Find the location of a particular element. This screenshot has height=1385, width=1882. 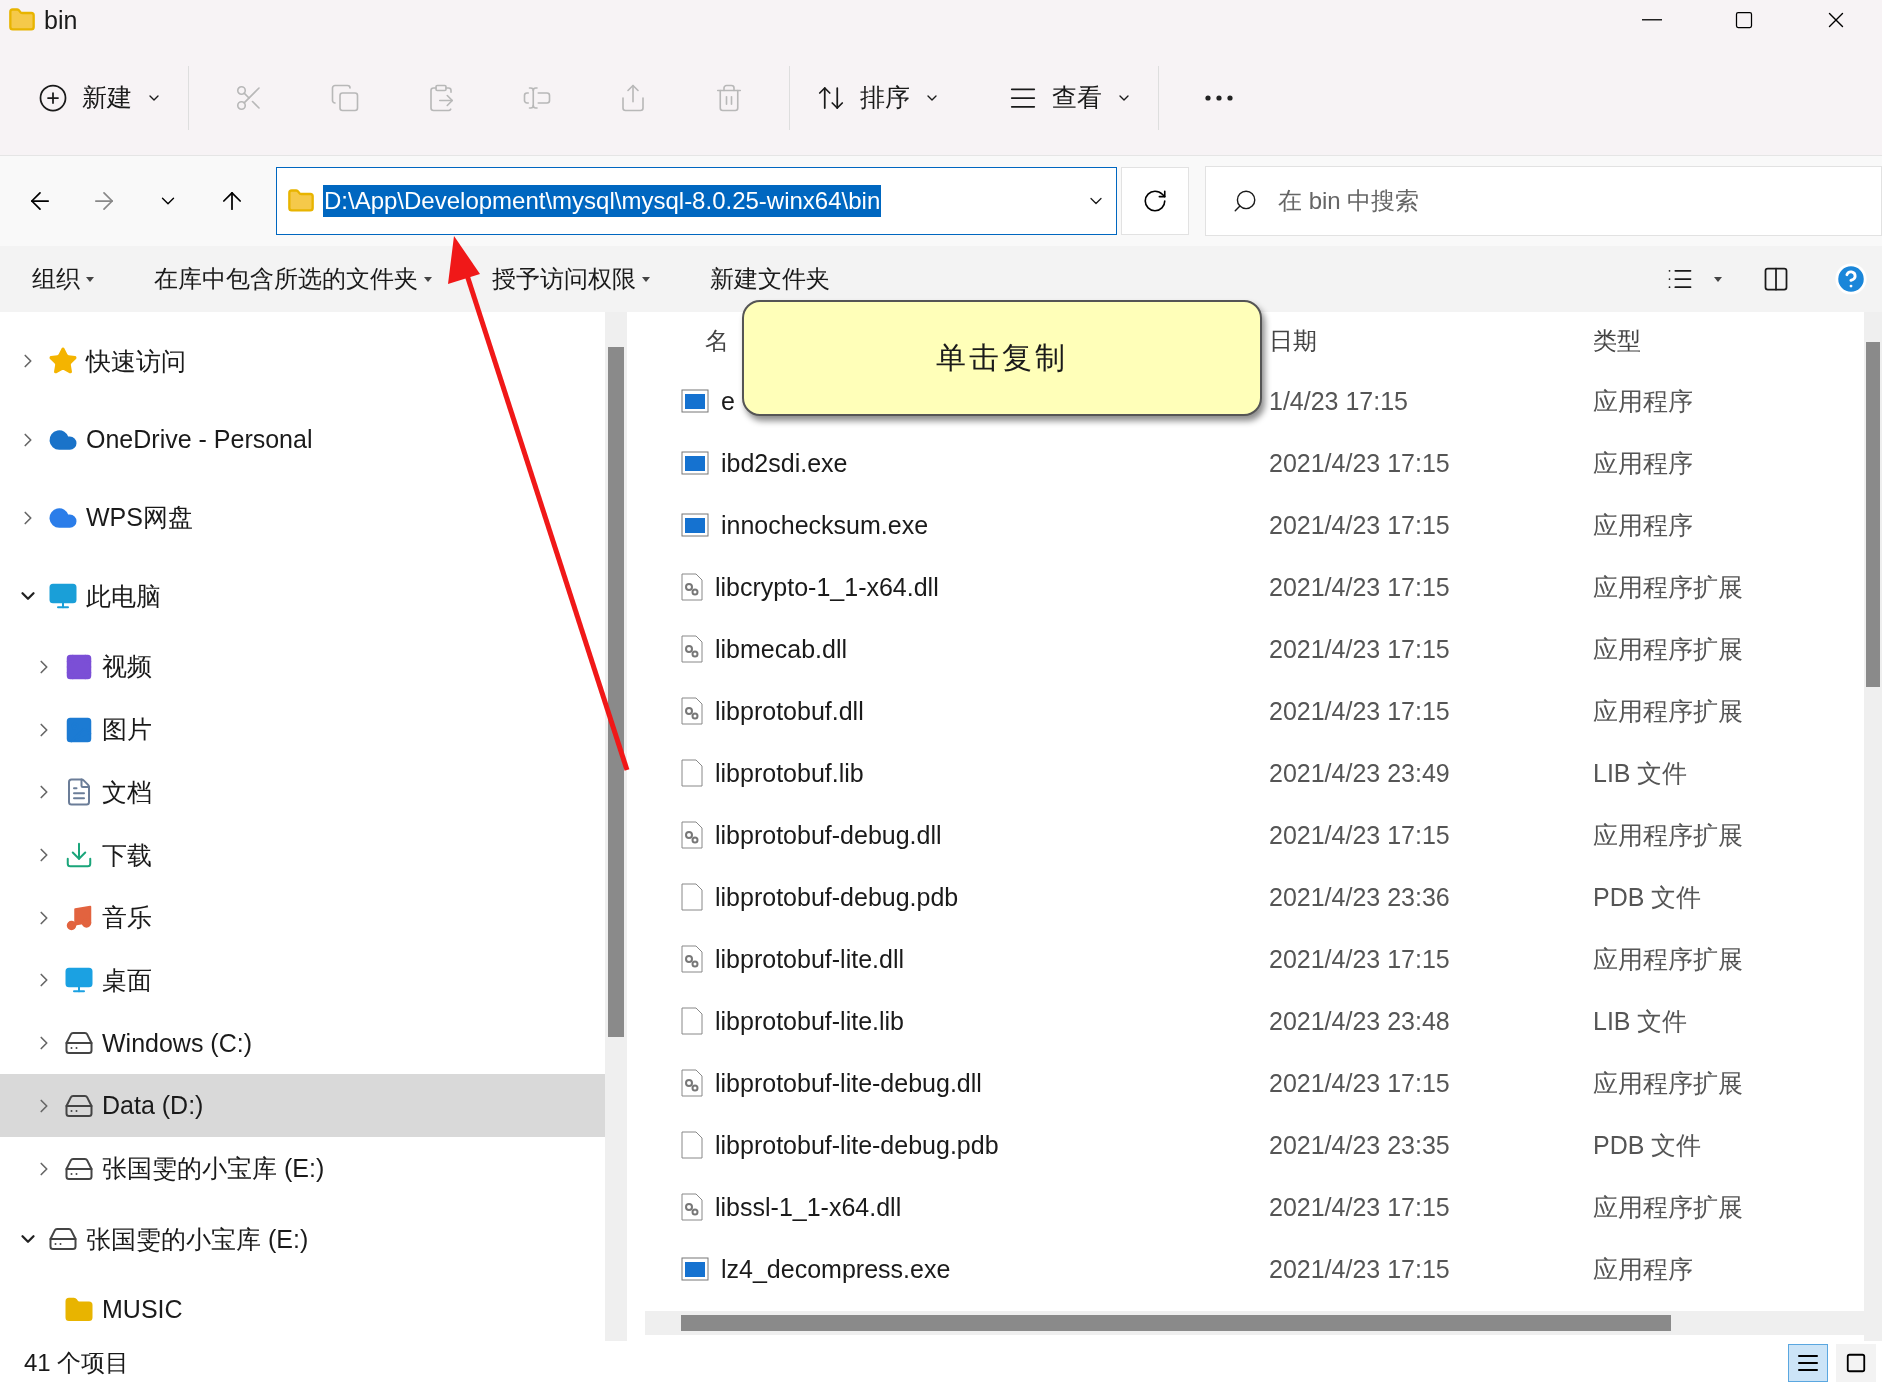

column-header: 类型 is located at coordinates (1617, 340).